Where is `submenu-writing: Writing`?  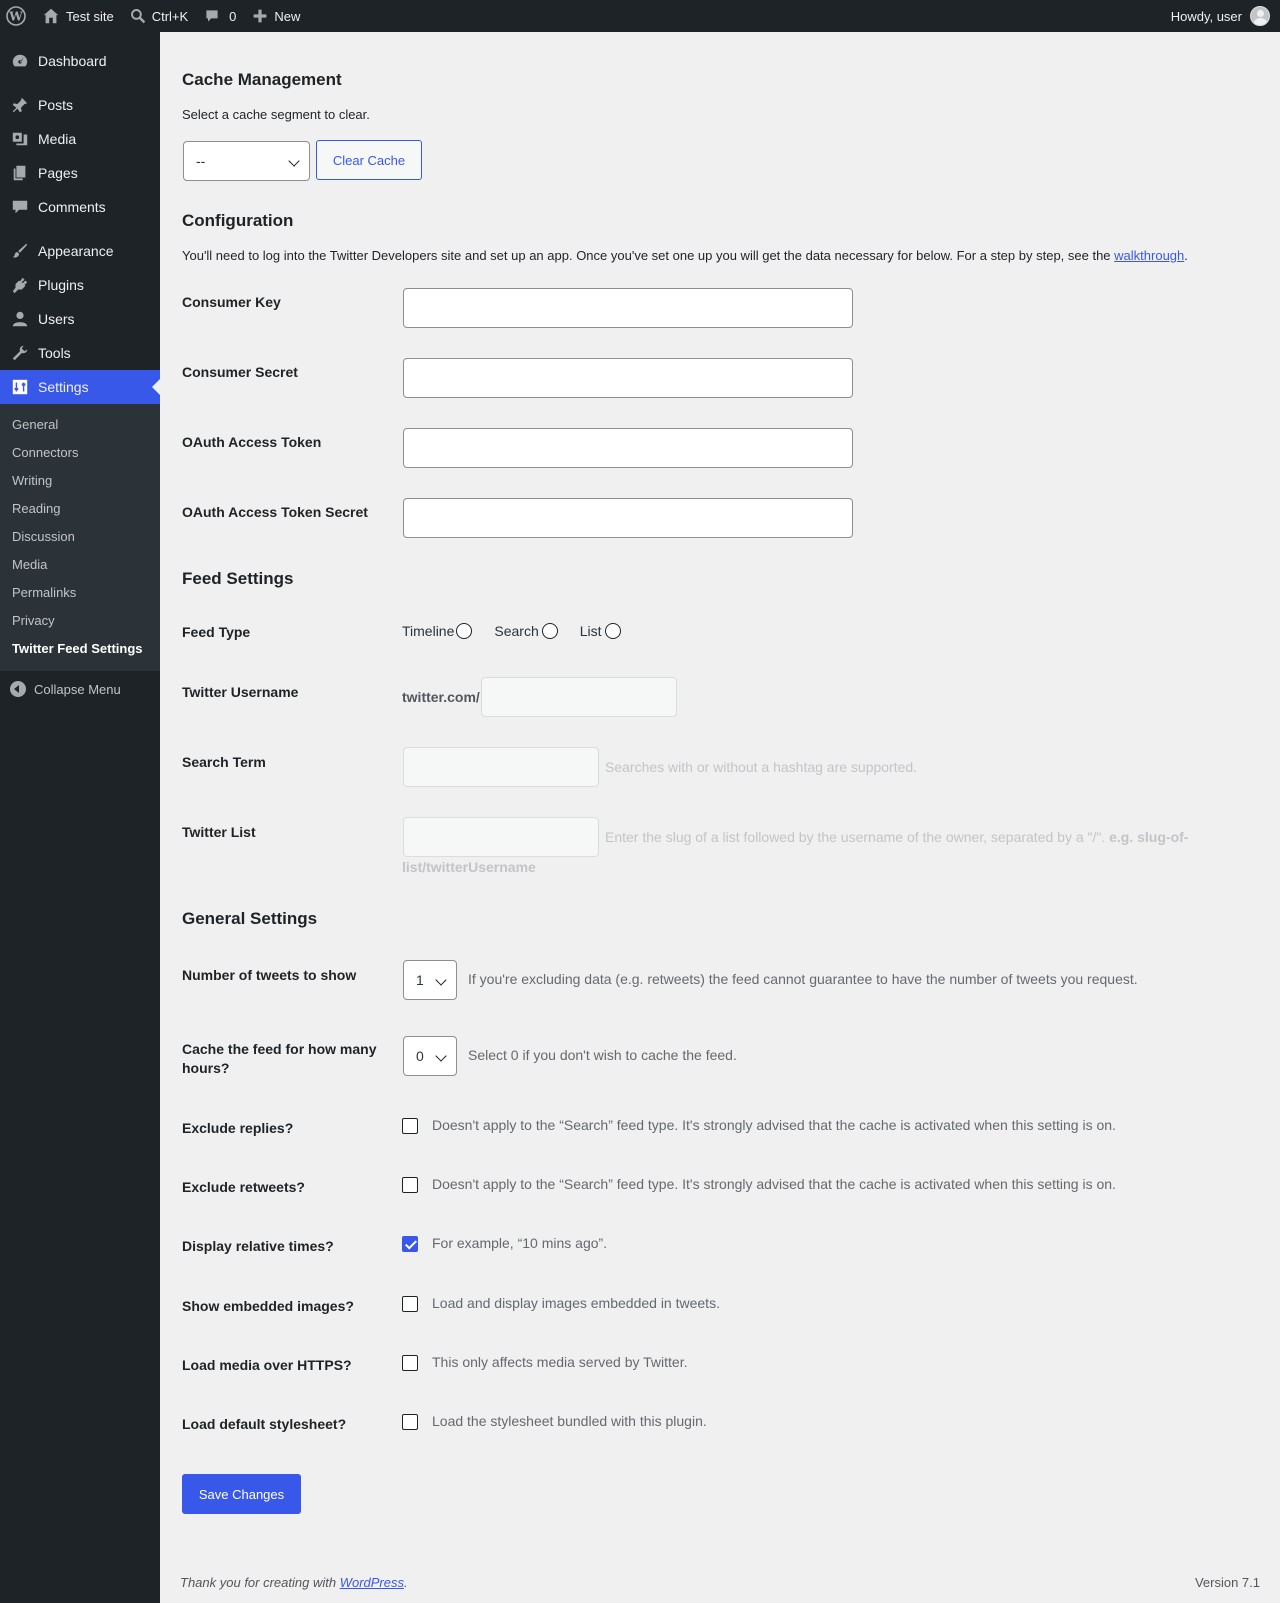
submenu-writing: Writing is located at coordinates (80, 481).